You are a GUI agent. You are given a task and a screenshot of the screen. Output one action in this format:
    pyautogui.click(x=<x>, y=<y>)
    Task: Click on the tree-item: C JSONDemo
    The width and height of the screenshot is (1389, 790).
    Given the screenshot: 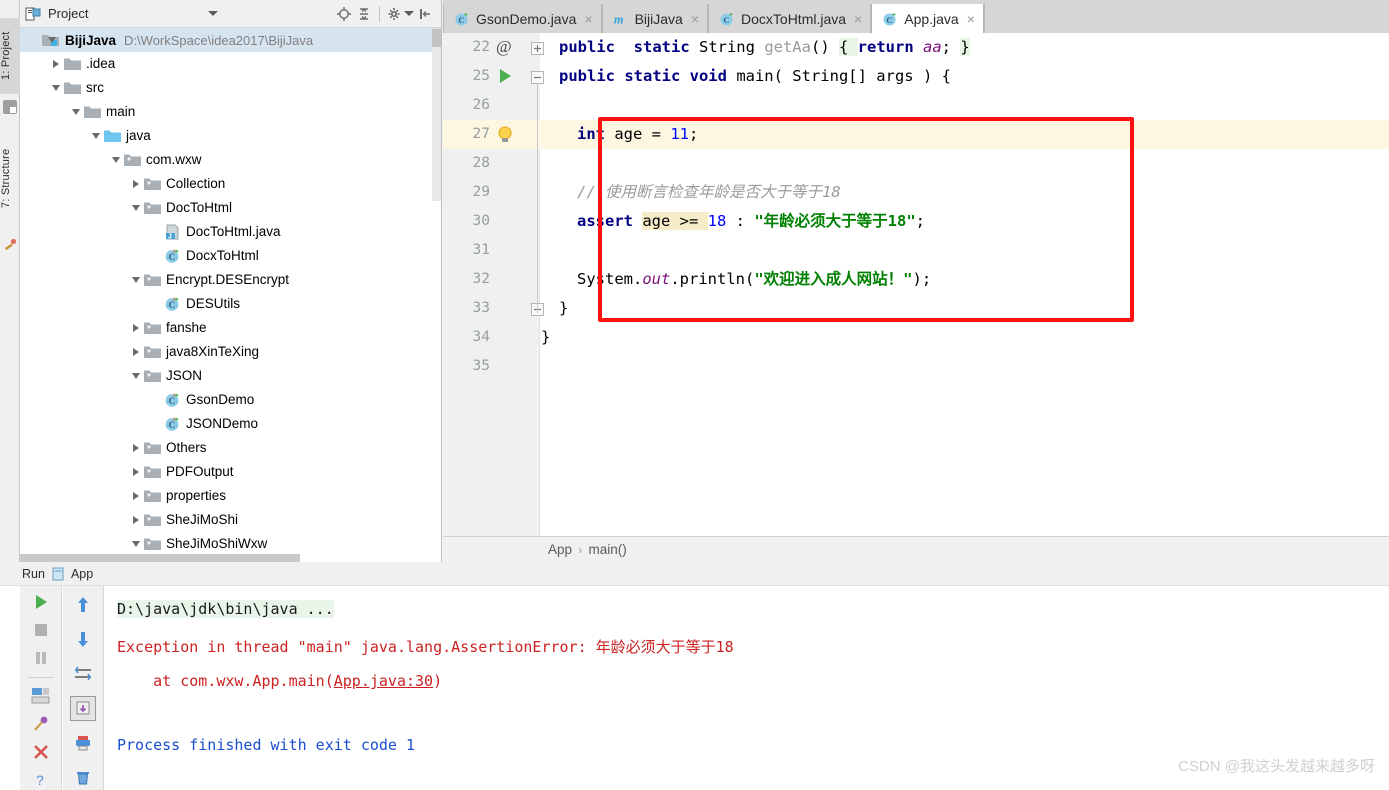 What is the action you would take?
    pyautogui.click(x=139, y=424)
    